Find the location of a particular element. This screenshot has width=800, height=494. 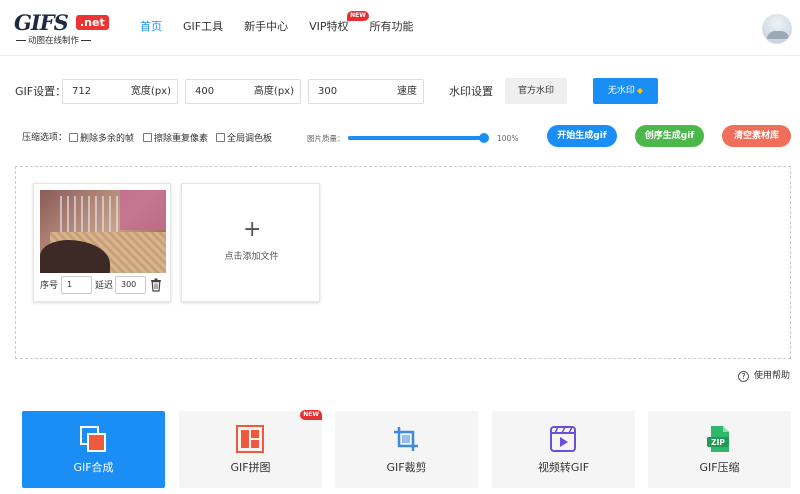

main-nav: 首页 GIF工具 新手中心 VIP特权 NEW 所有功能 is located at coordinates (287, 23).